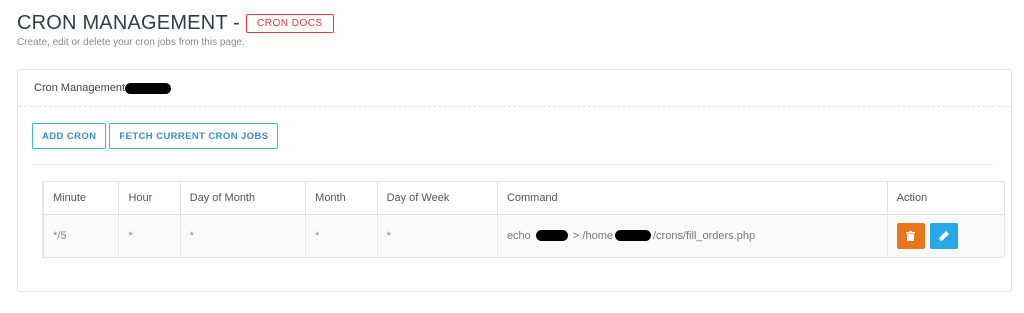 The width and height of the screenshot is (1024, 313). I want to click on divider, so click(512, 164).